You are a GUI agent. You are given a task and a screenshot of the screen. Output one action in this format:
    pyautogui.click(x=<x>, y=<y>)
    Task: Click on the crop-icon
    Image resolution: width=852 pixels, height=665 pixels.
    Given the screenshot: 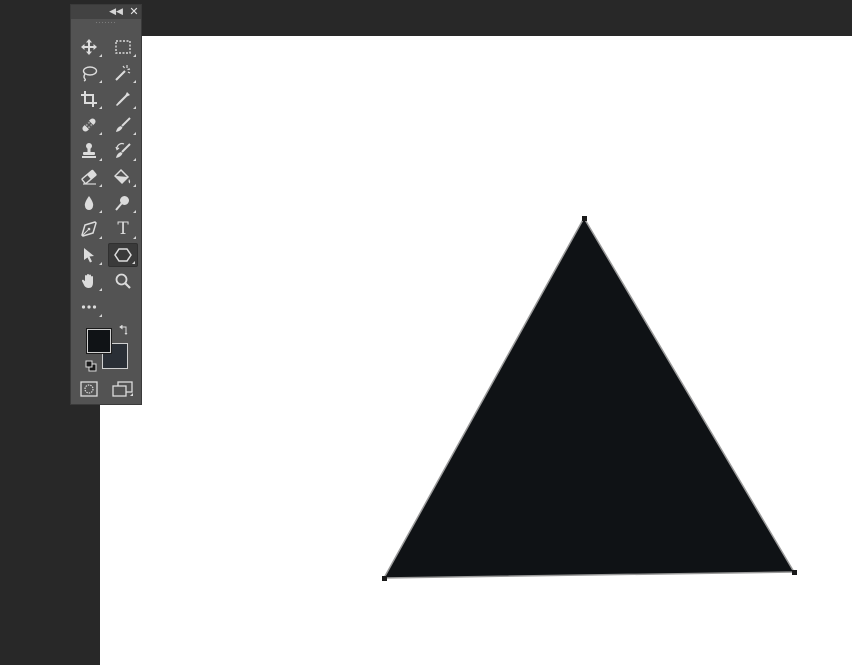 What is the action you would take?
    pyautogui.click(x=89, y=99)
    